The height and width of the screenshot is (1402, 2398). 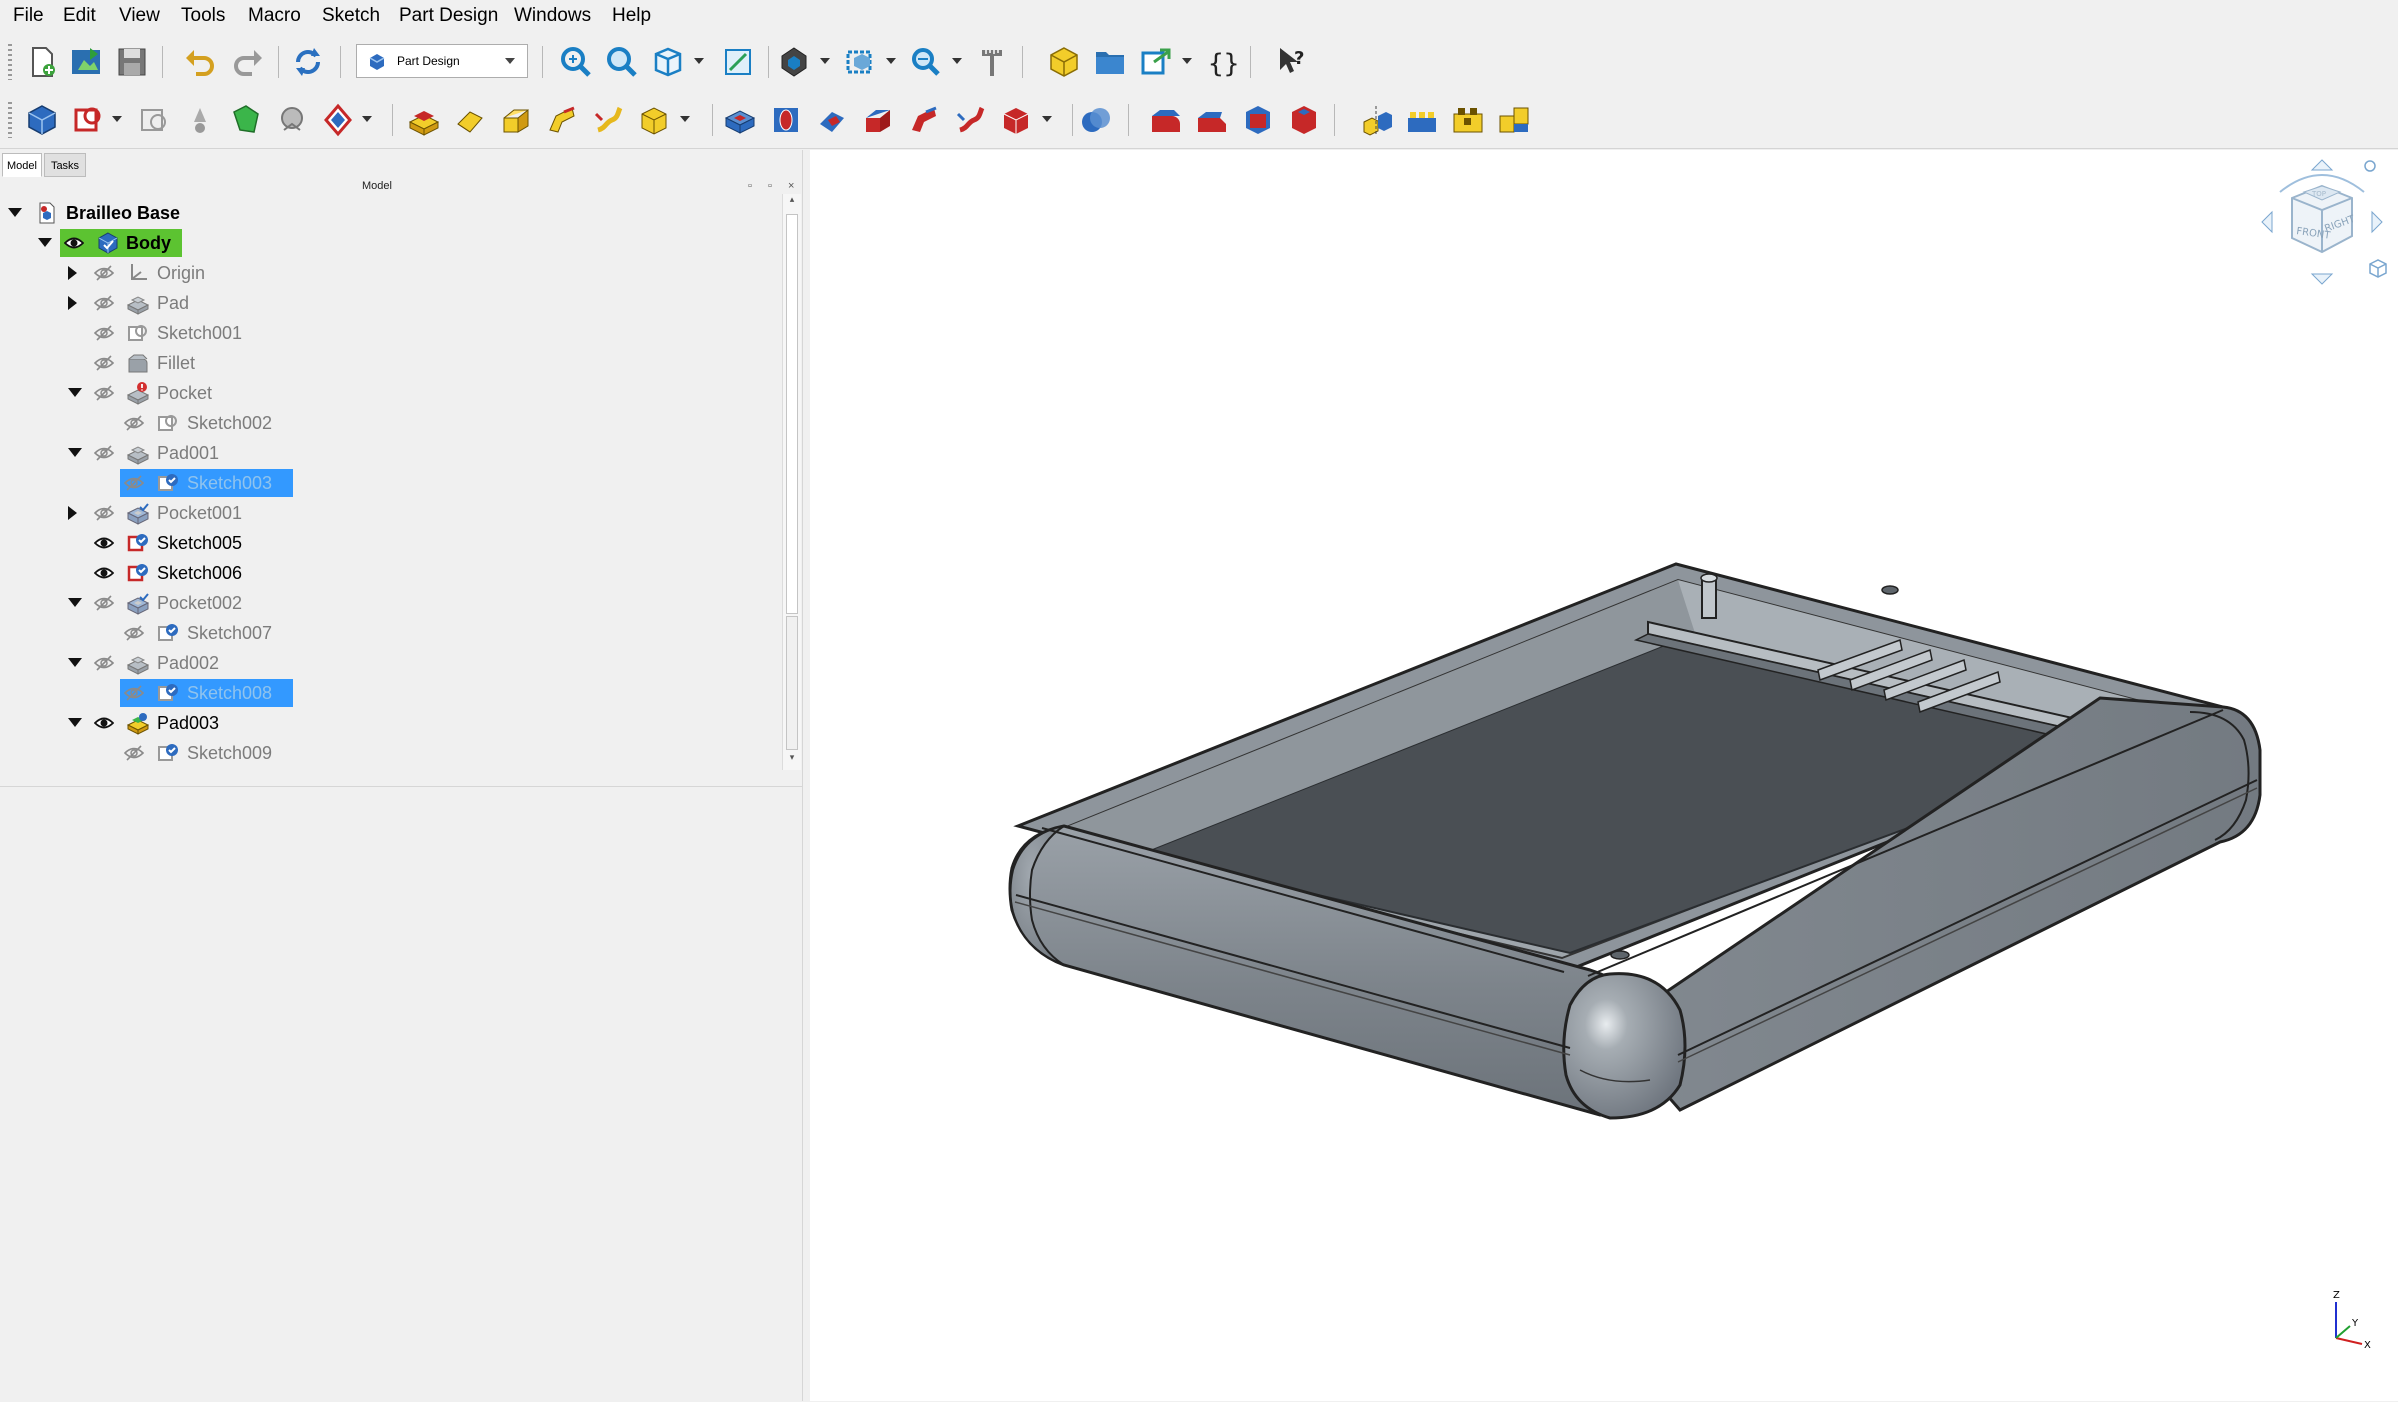 What do you see at coordinates (248, 62) in the screenshot?
I see `redo-icon` at bounding box center [248, 62].